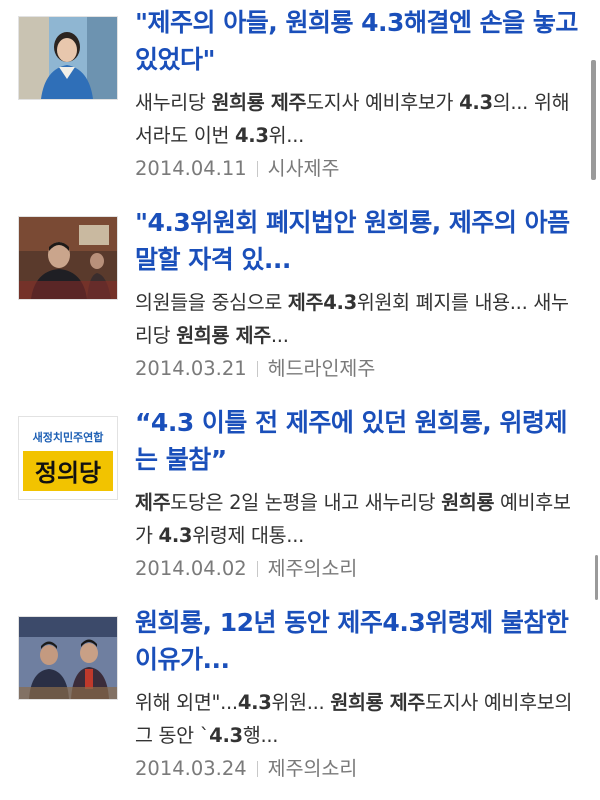  Describe the element at coordinates (383, 102) in the screenshot. I see `text-run: 도지사 예비후보가` at that location.